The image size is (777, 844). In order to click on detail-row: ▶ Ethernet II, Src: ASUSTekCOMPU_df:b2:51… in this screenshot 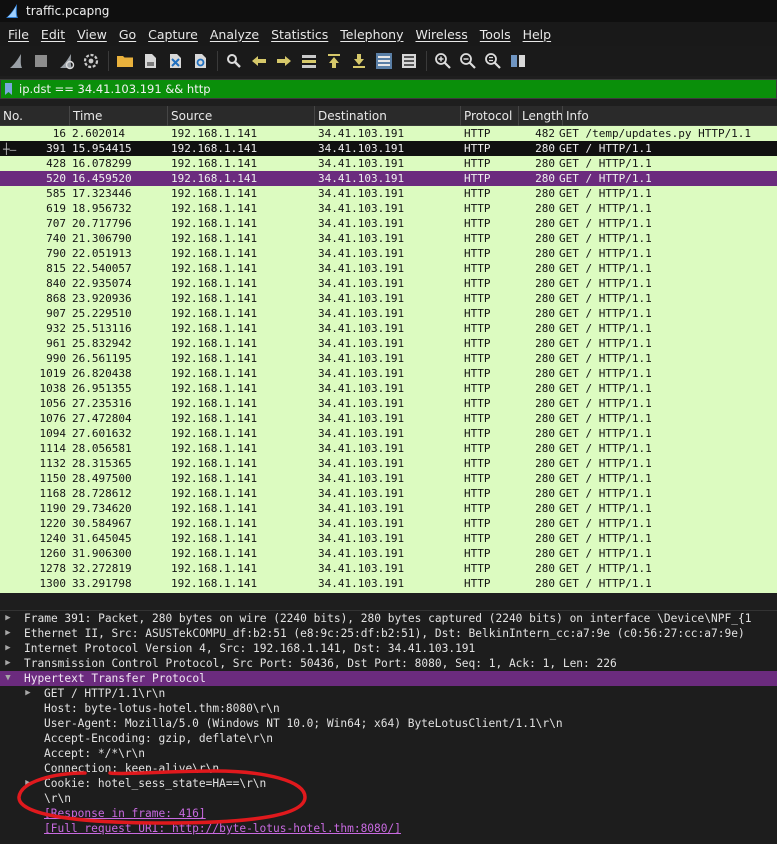, I will do `click(388, 633)`.